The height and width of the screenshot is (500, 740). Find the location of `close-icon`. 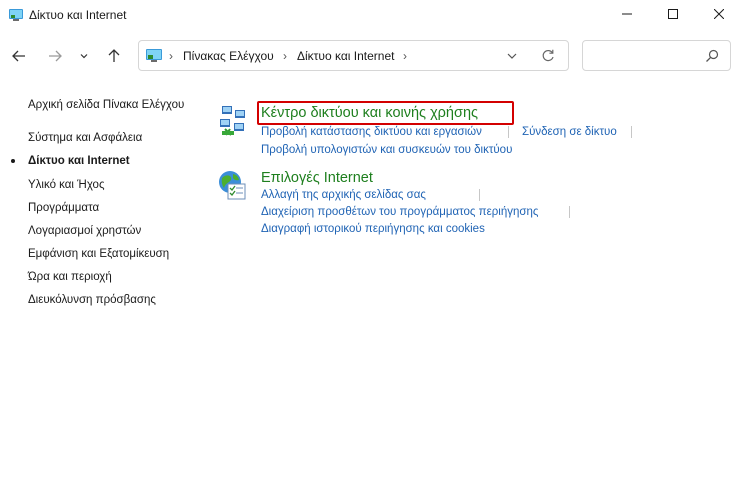

close-icon is located at coordinates (719, 14).